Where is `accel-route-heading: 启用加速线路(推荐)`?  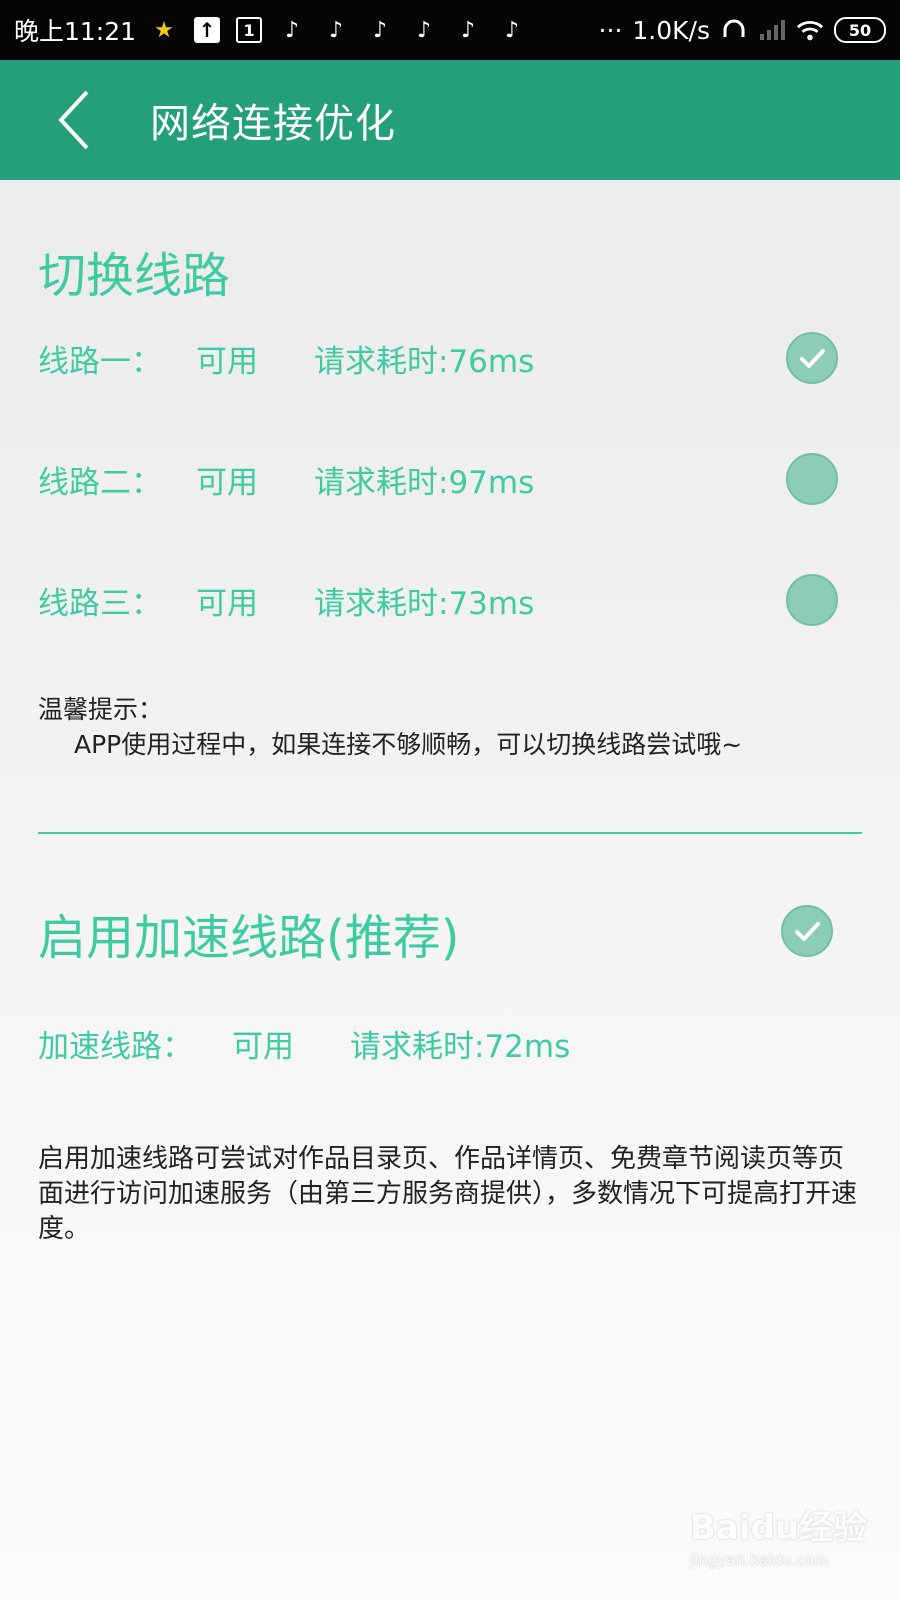 accel-route-heading: 启用加速线路(推荐) is located at coordinates (249, 938).